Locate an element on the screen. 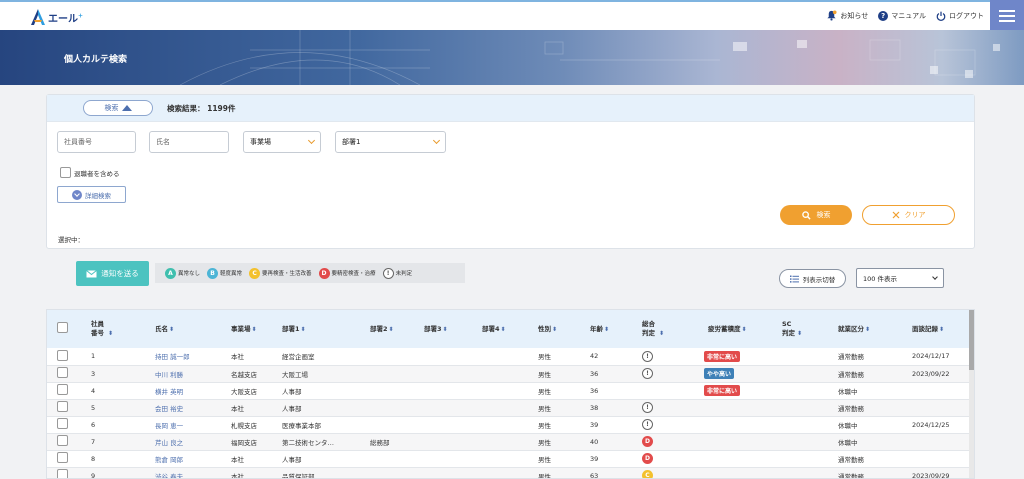  employee-name-link: 横井 英明 is located at coordinates (169, 392).